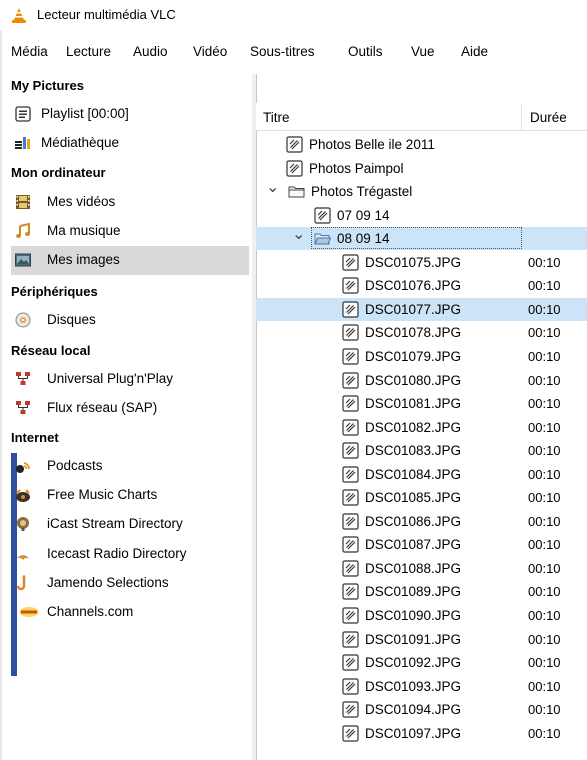  Describe the element at coordinates (421, 639) in the screenshot. I see `table-row: DSC01091.JPG 00:10` at that location.